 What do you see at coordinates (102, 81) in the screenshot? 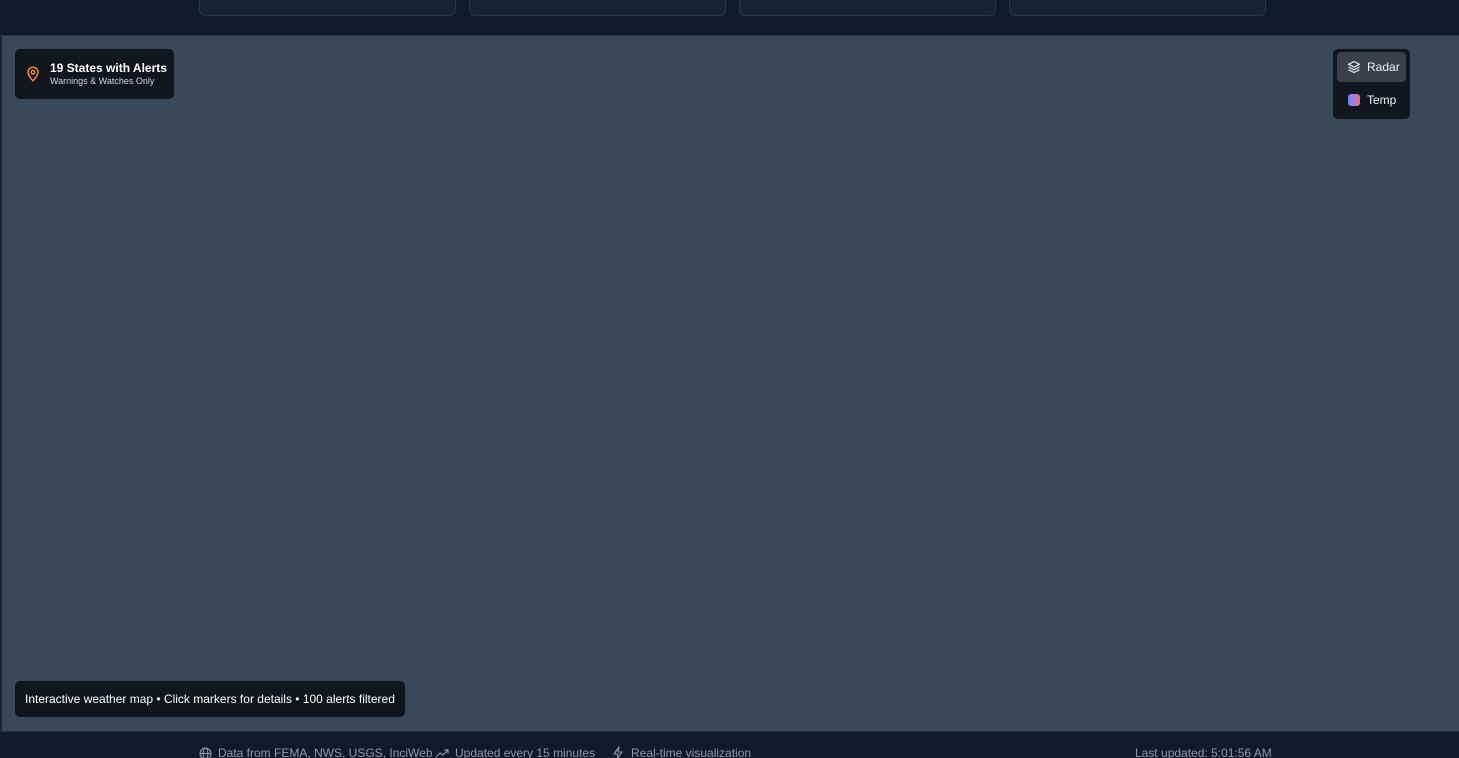
I see `alert-badge-subtitle: Warnings & Watches Only` at bounding box center [102, 81].